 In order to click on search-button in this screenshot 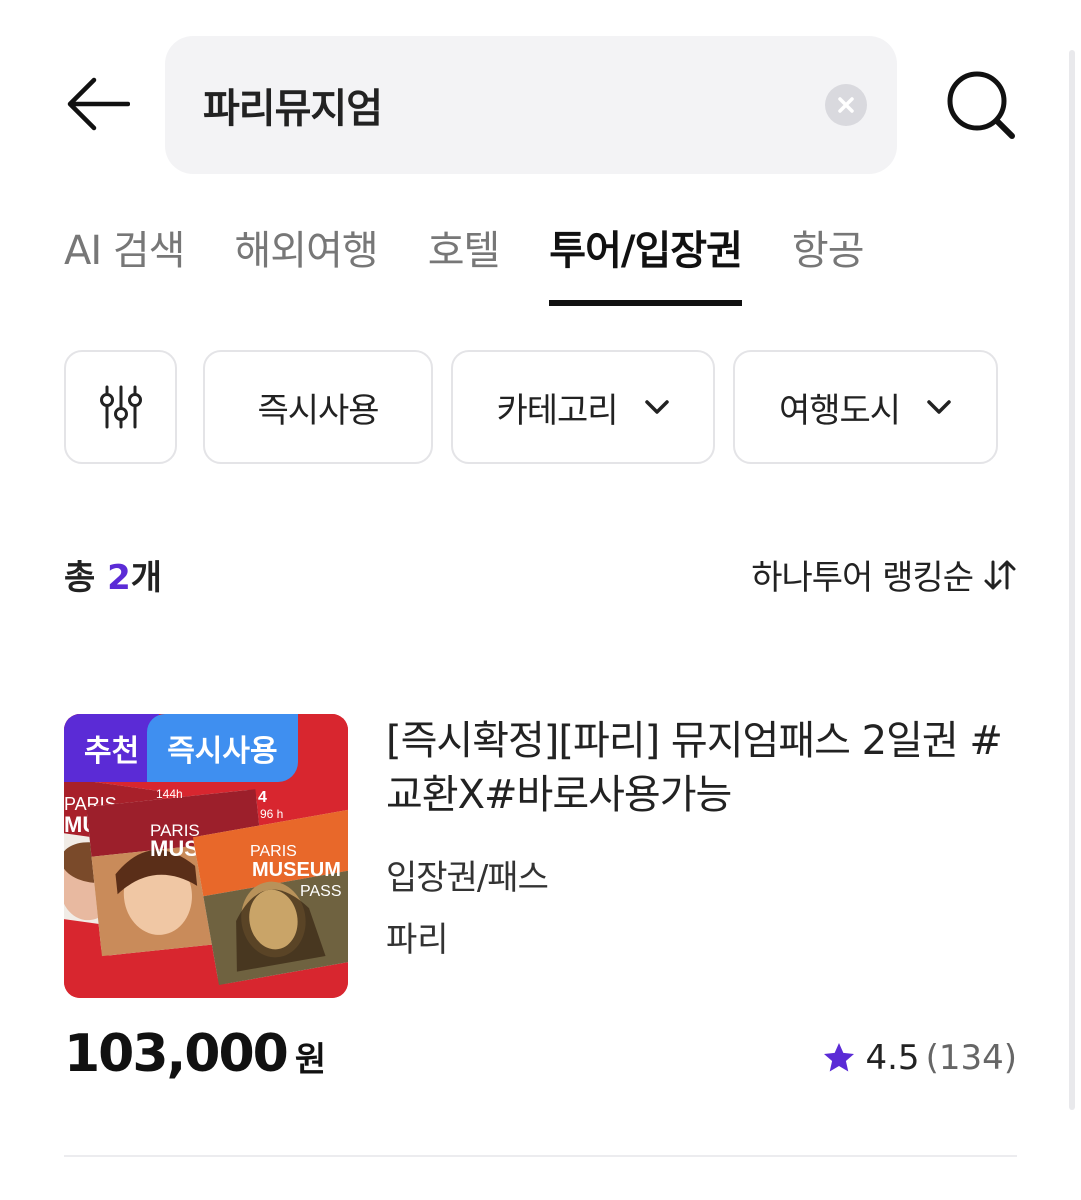, I will do `click(981, 105)`.